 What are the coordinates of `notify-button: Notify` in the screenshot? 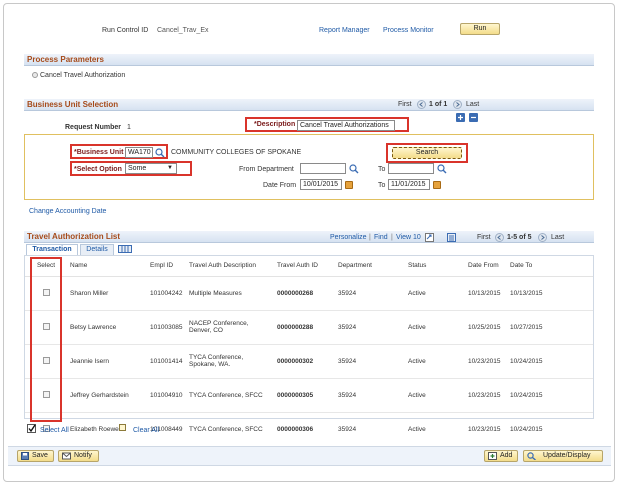 It's located at (78, 456).